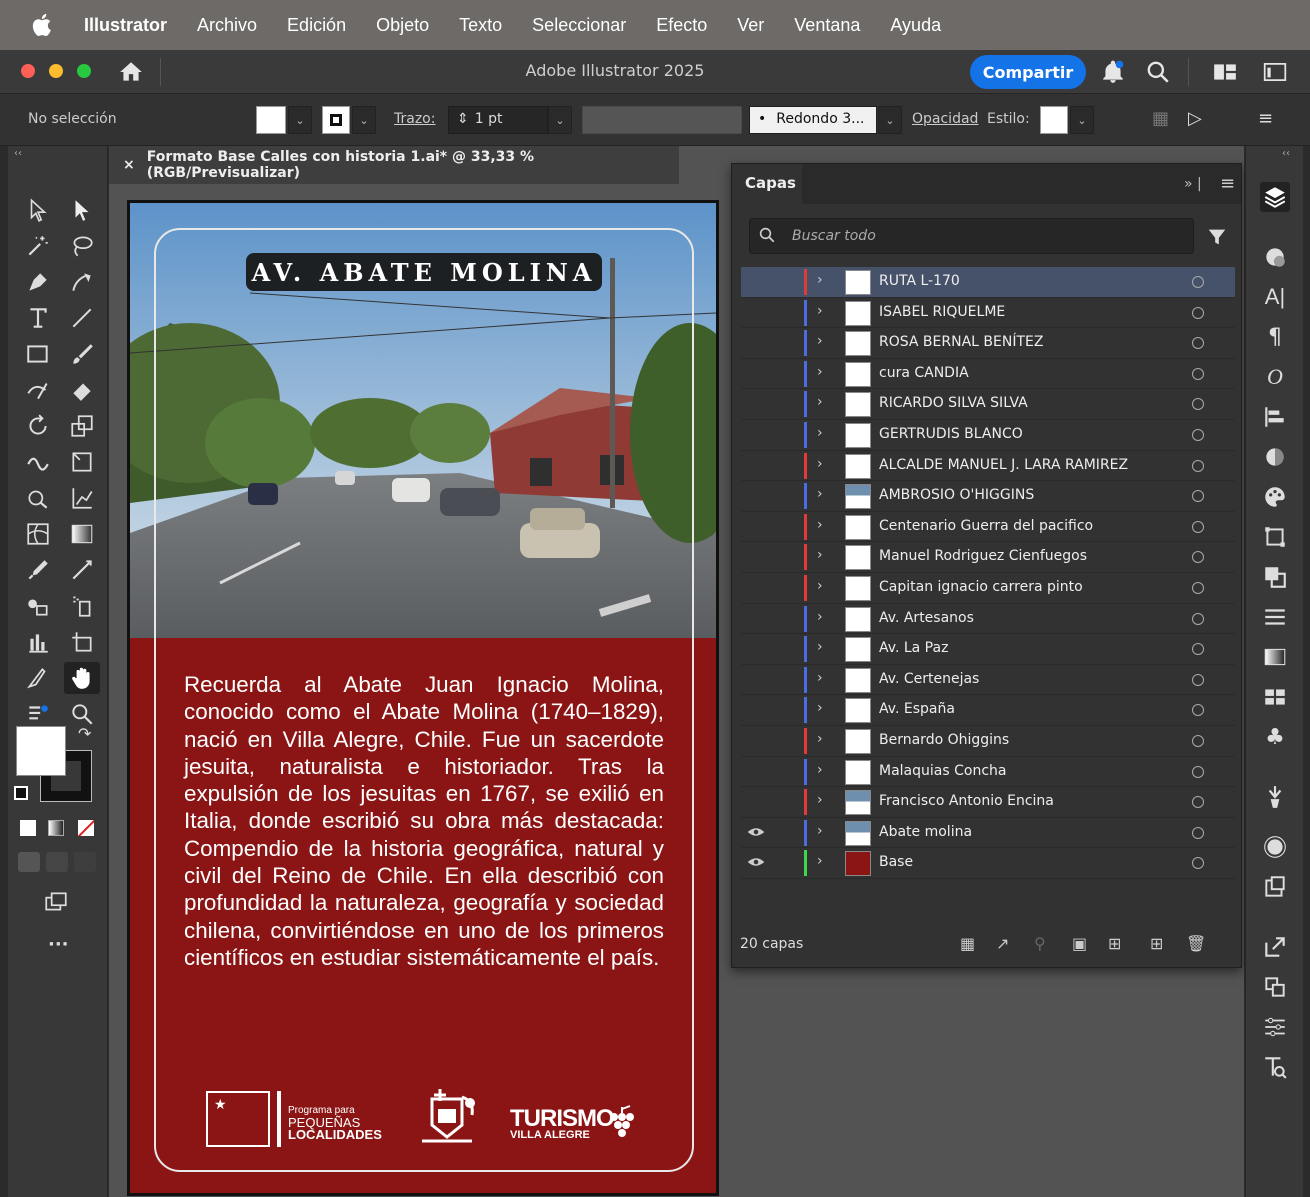  What do you see at coordinates (41, 751) in the screenshot?
I see `fill-color-swatch` at bounding box center [41, 751].